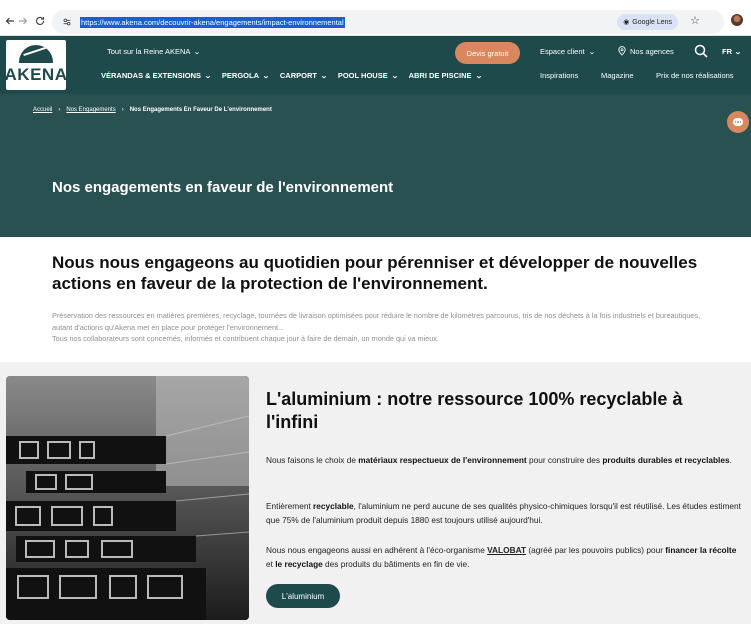  I want to click on chat-icon, so click(738, 122).